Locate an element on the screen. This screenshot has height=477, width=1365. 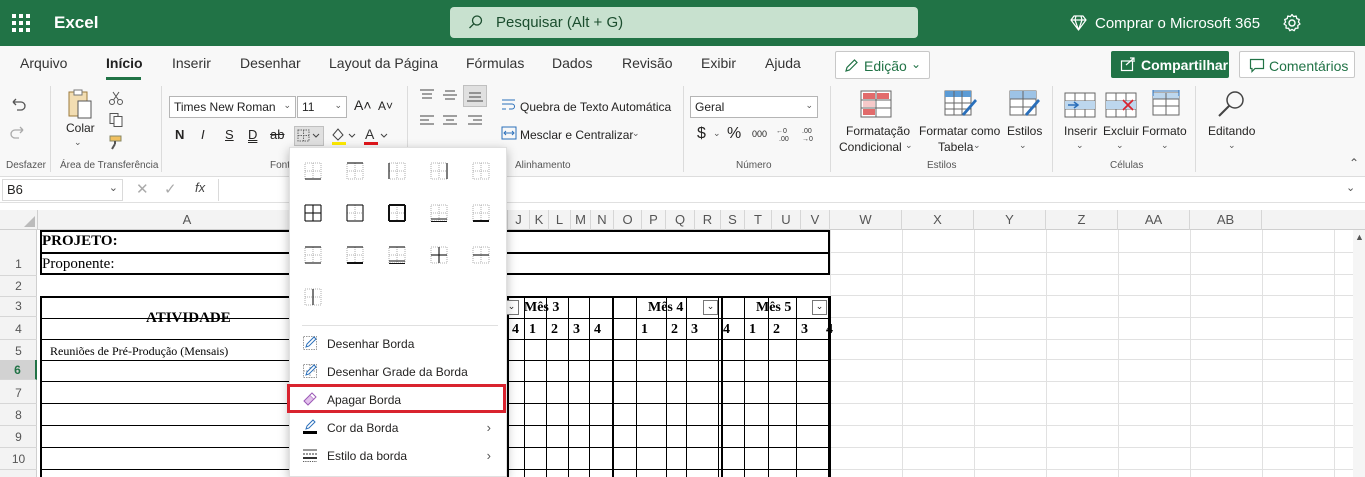
fill-color-icon is located at coordinates (344, 136).